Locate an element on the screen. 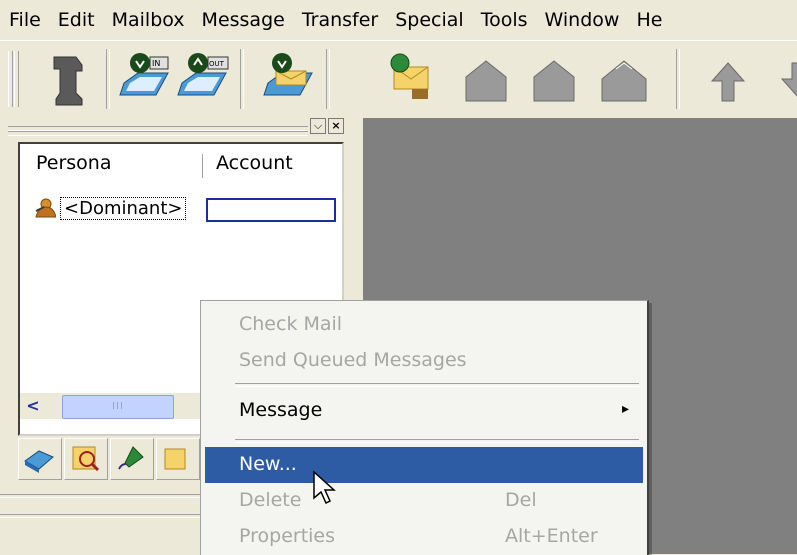 This screenshot has width=797, height=555. column-divider is located at coordinates (202, 166).